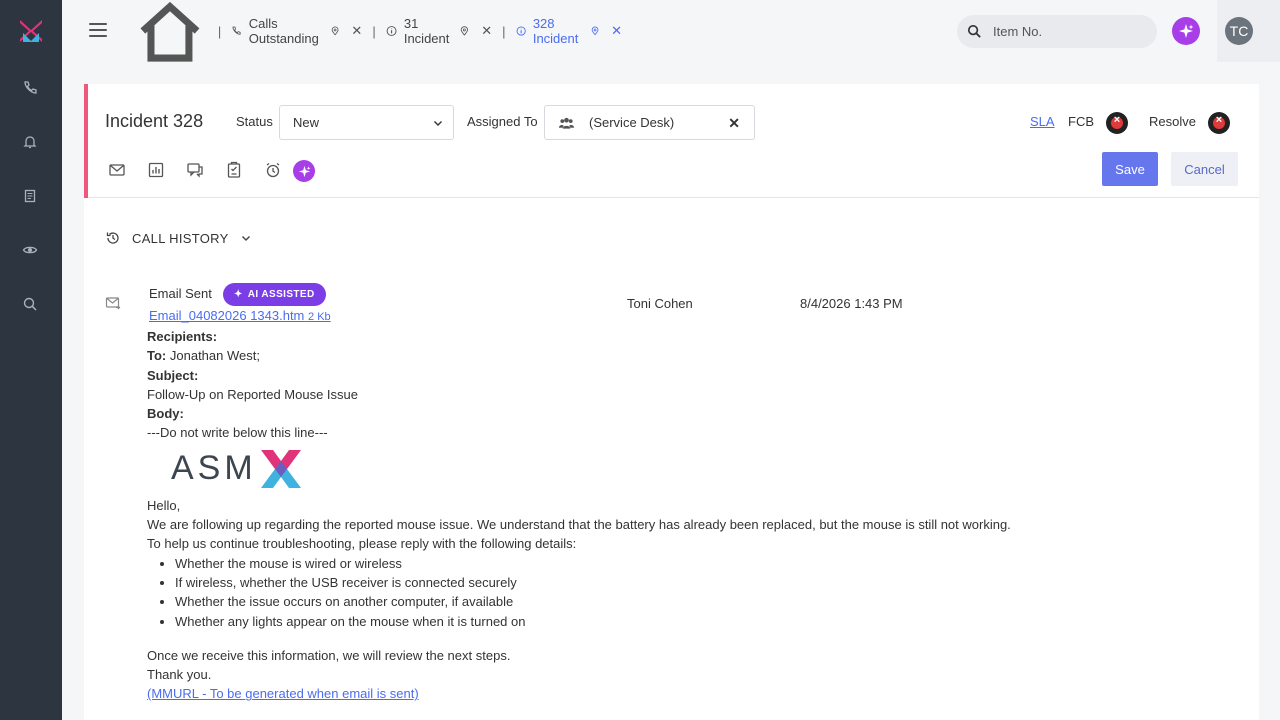 The height and width of the screenshot is (720, 1280). Describe the element at coordinates (234, 170) in the screenshot. I see `clipboard-icon` at that location.